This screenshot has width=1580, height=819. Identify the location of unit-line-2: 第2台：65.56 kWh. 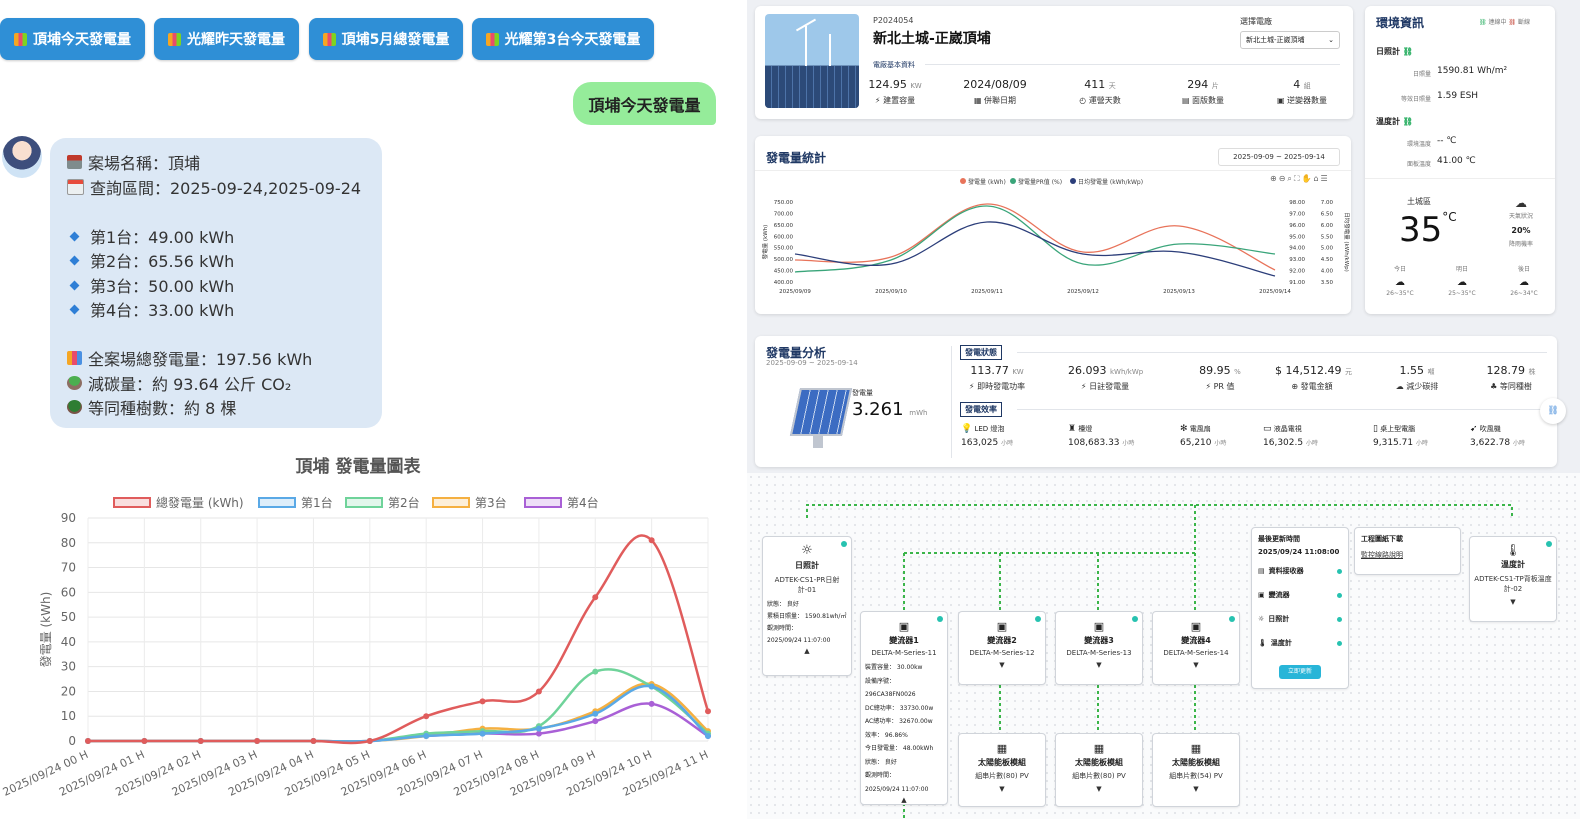
(150, 260).